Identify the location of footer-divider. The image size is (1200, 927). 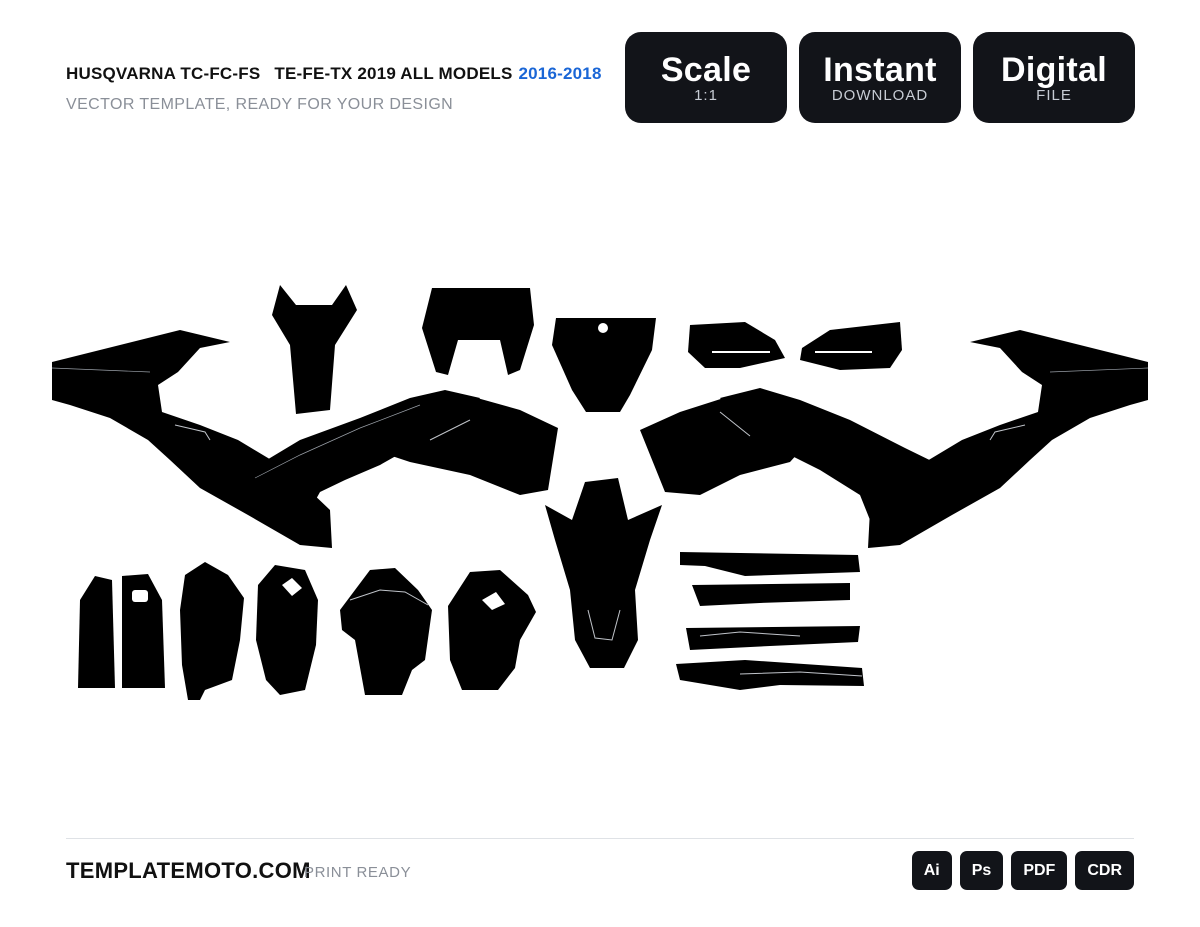
(600, 838).